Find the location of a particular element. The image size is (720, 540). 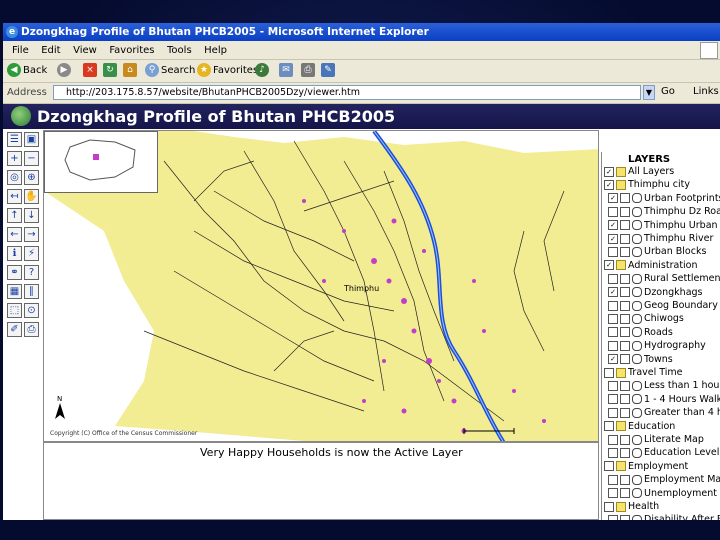

zoom-in-tool-icon: + is located at coordinates (14, 158).